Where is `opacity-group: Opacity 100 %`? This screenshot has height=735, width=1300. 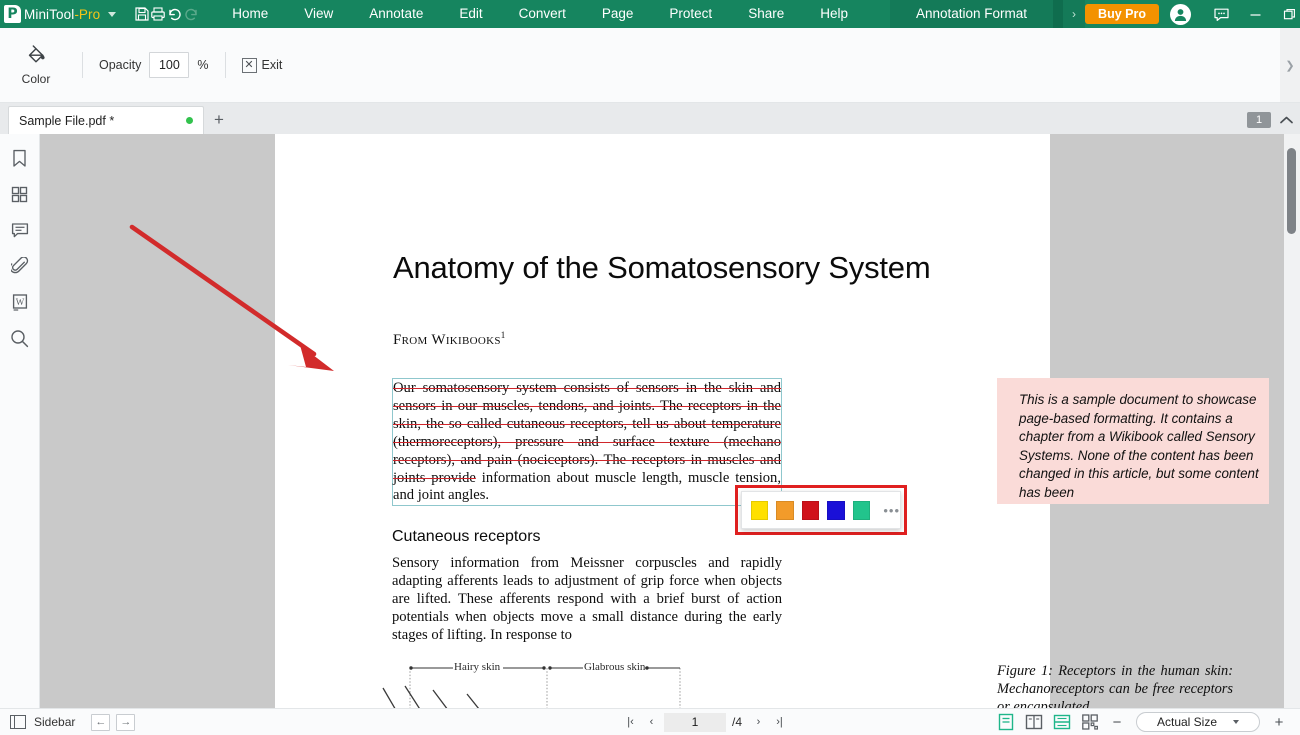
opacity-group: Opacity 100 % is located at coordinates (154, 65).